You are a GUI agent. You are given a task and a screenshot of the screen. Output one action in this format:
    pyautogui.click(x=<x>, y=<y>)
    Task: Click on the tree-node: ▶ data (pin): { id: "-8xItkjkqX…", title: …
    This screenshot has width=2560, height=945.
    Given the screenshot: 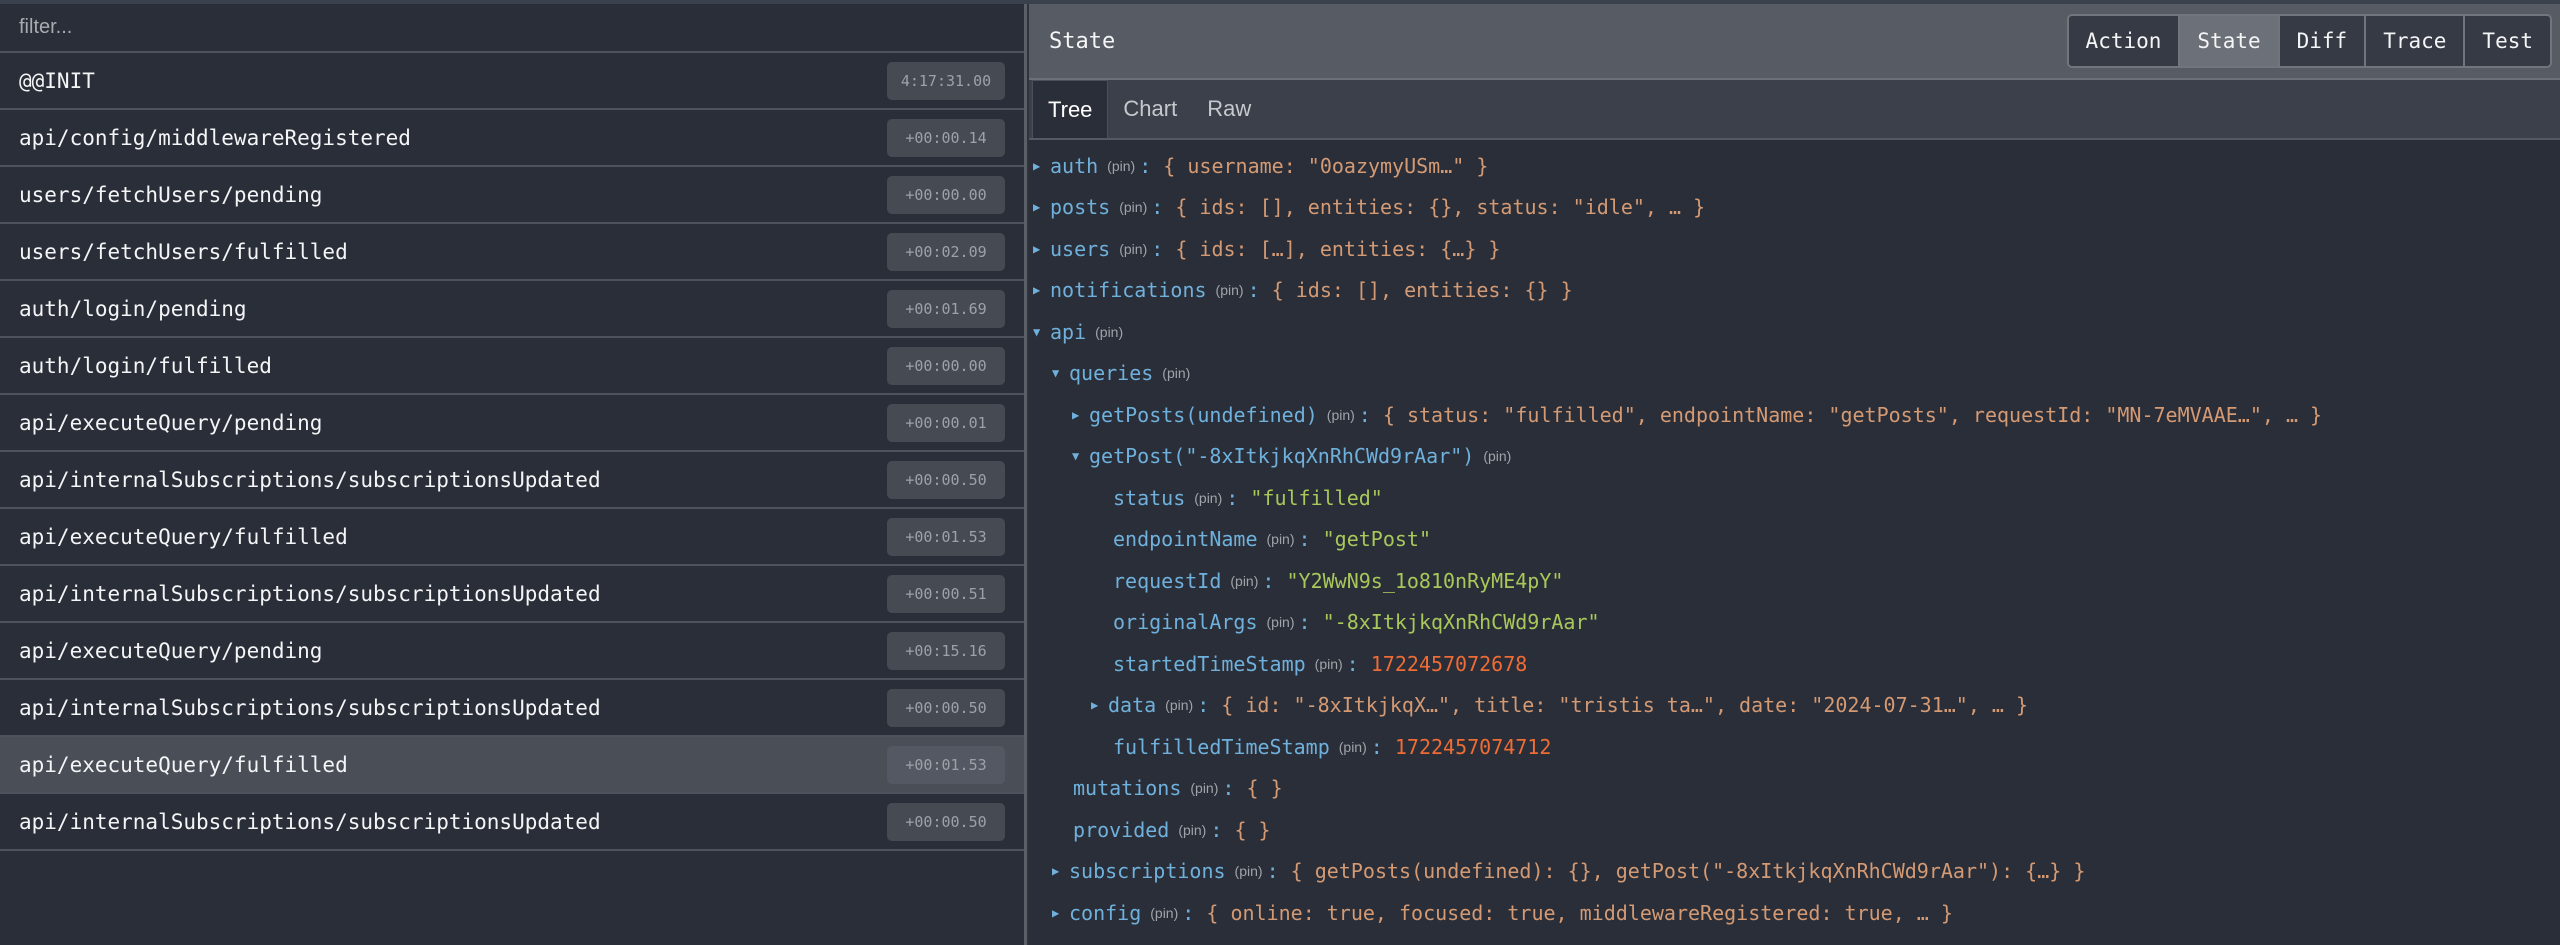 What is the action you would take?
    pyautogui.click(x=1794, y=706)
    